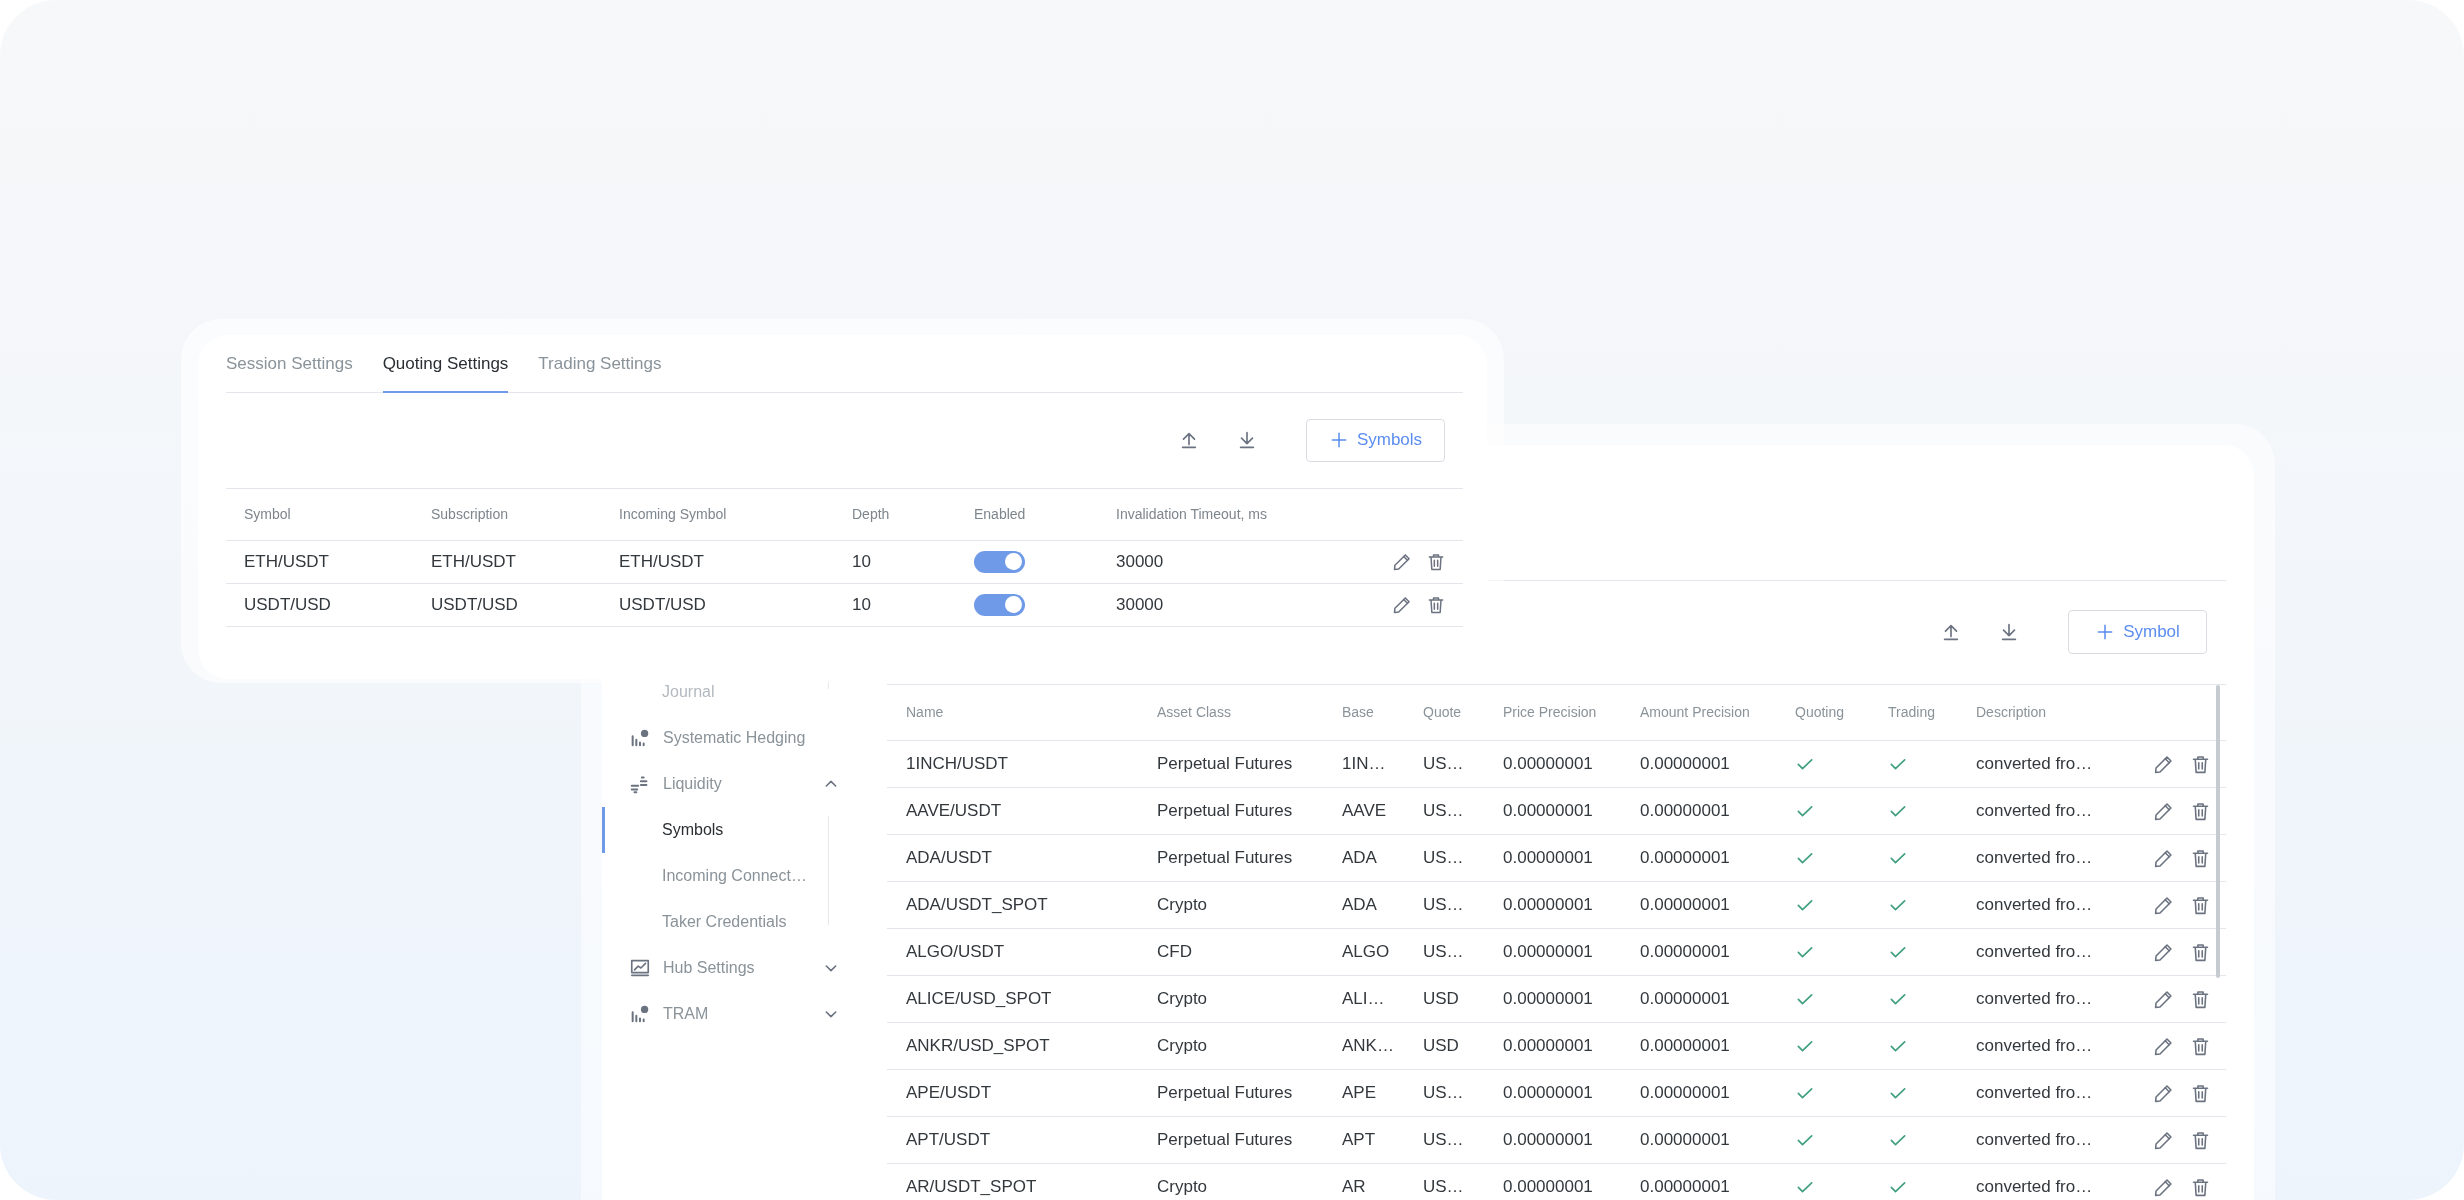  I want to click on tab: Session Settings, so click(289, 369).